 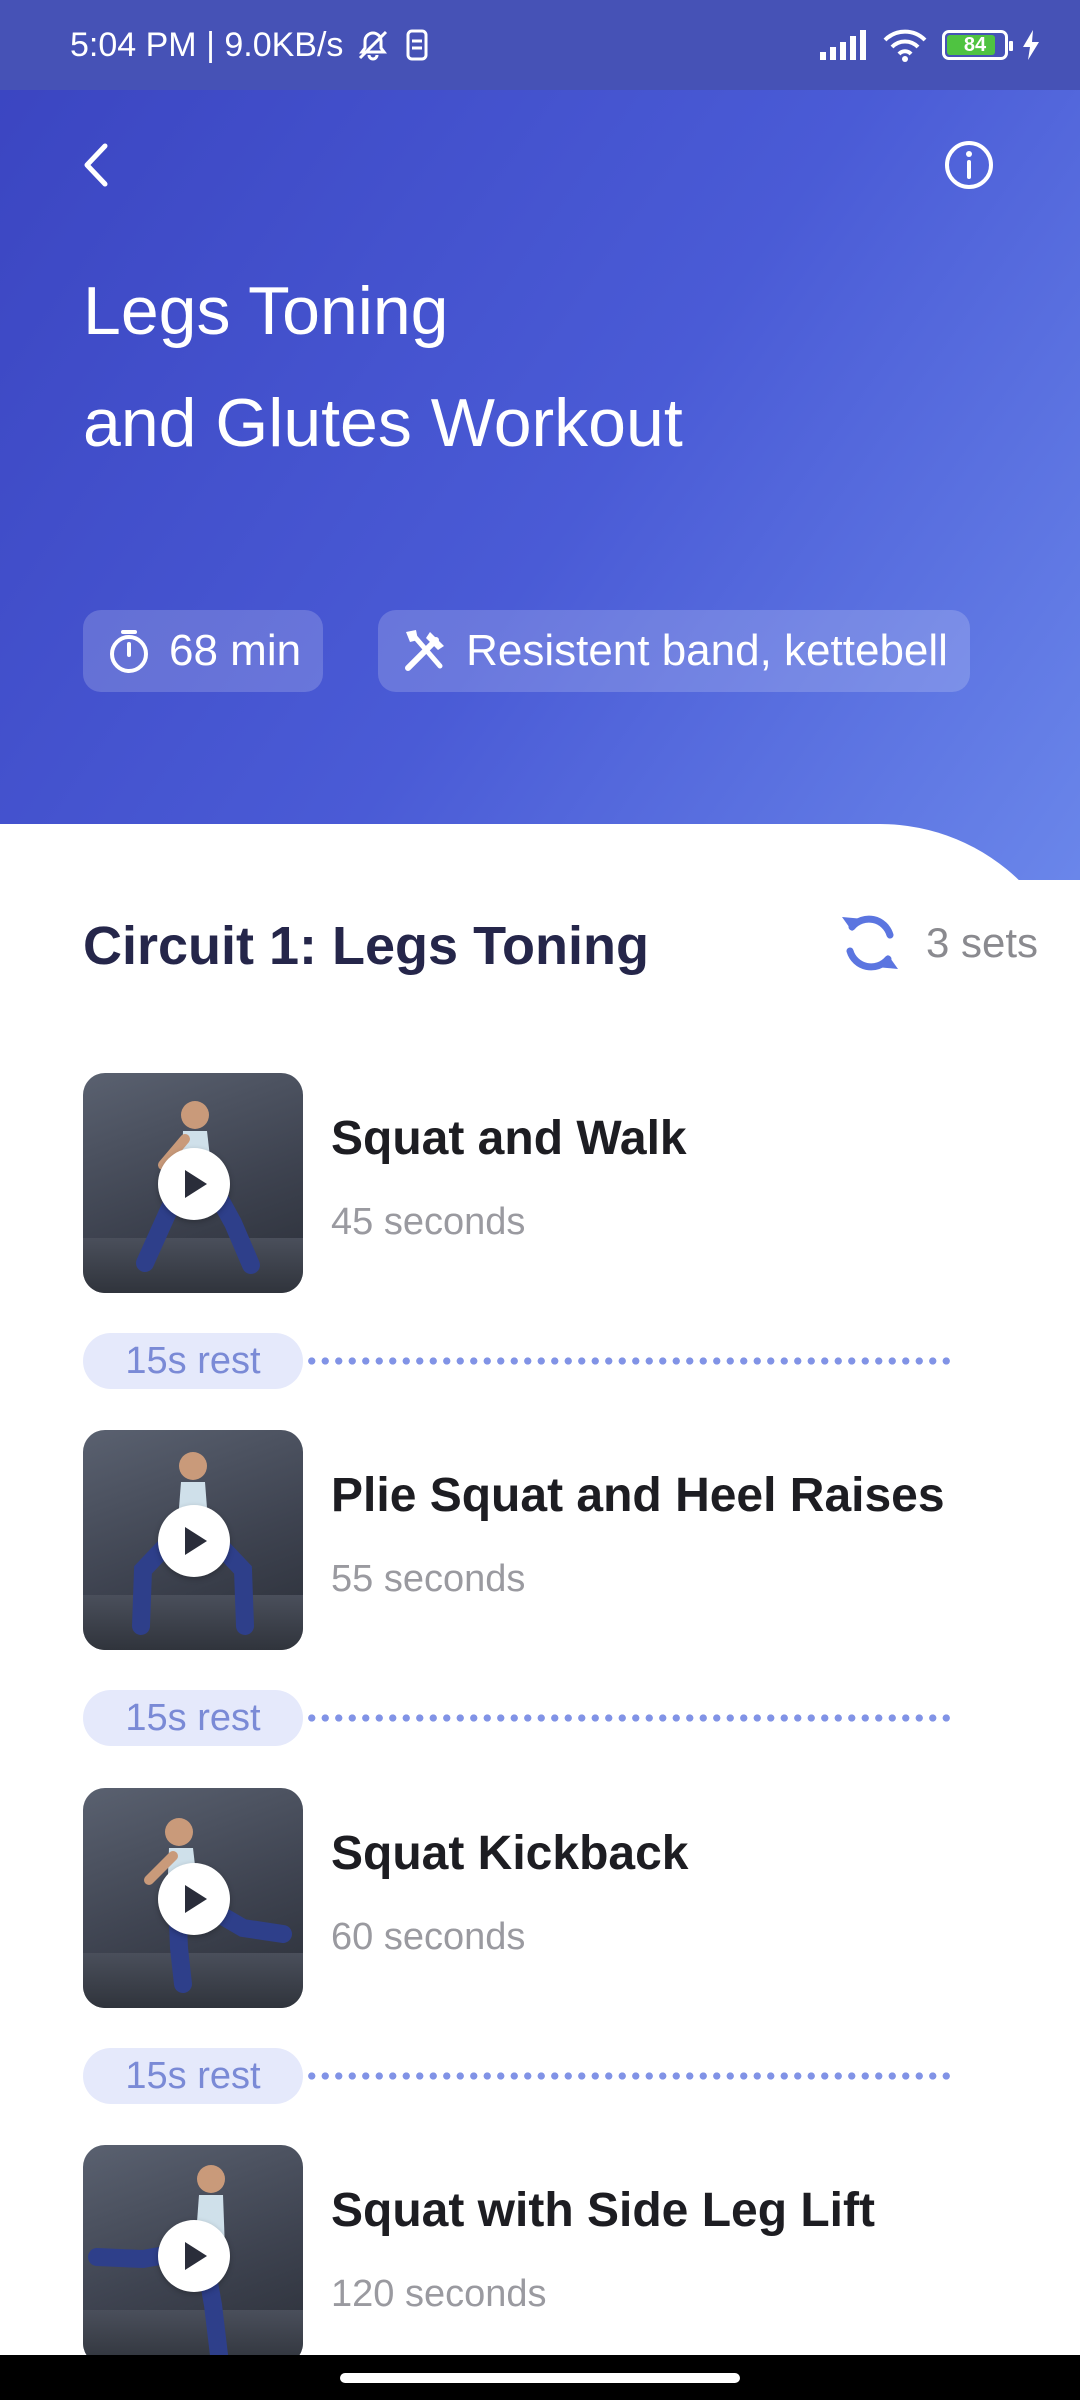 I want to click on equipment-label: Resistent band, kettebell, so click(x=707, y=650).